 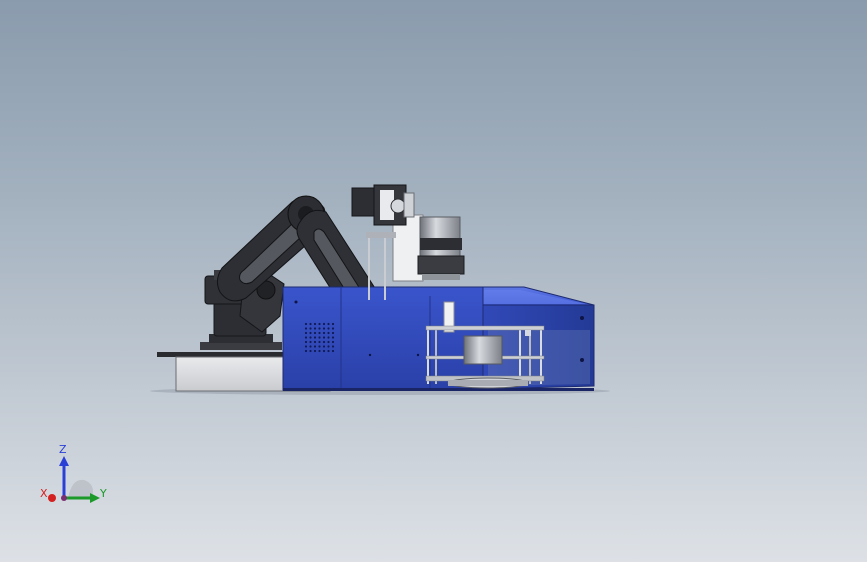 What do you see at coordinates (408, 242) in the screenshot?
I see `camera-tower` at bounding box center [408, 242].